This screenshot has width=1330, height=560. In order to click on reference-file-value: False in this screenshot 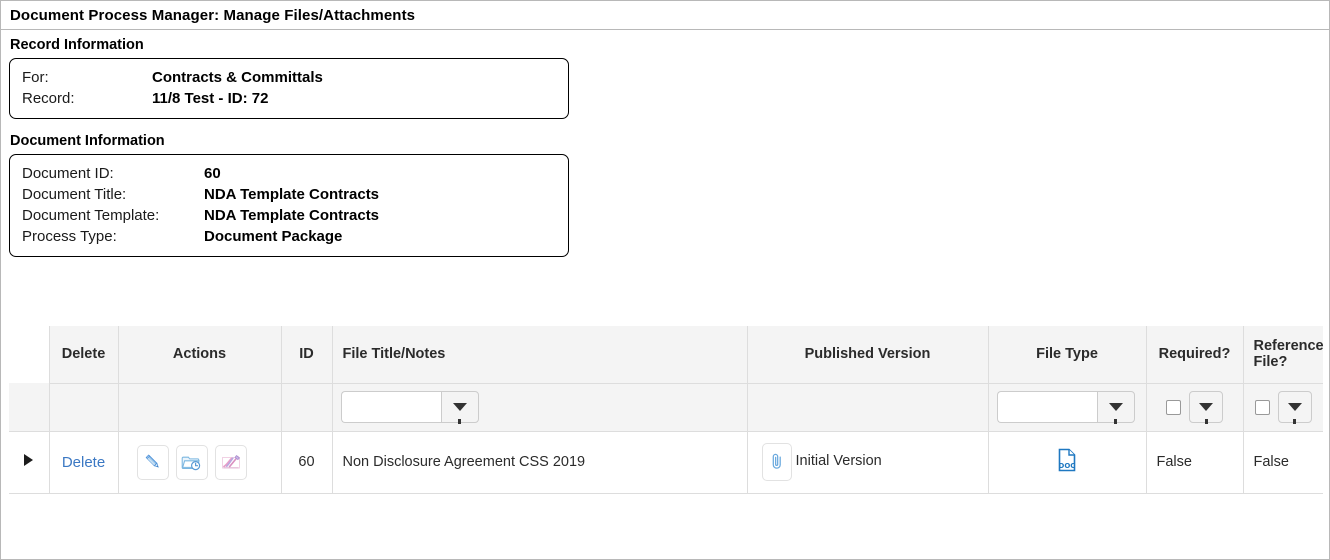, I will do `click(1271, 462)`.